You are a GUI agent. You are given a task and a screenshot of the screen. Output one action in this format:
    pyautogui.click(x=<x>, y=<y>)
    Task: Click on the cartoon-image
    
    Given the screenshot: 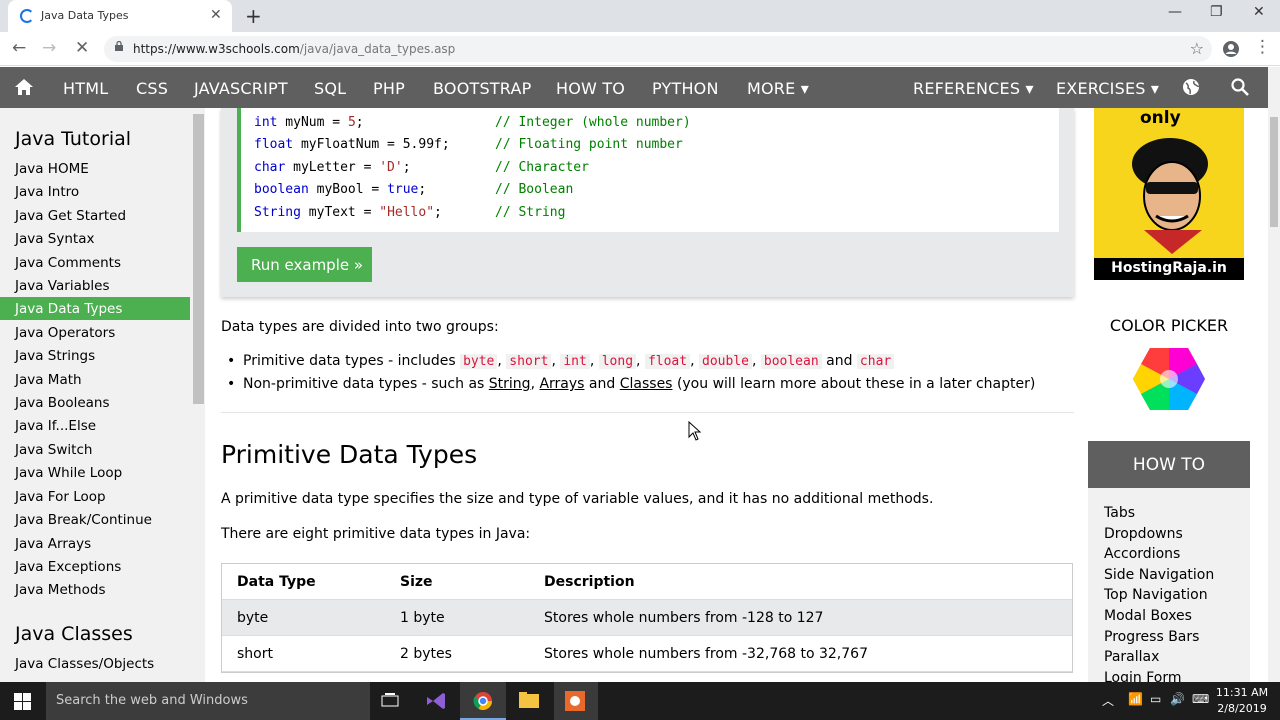 What is the action you would take?
    pyautogui.click(x=1170, y=196)
    